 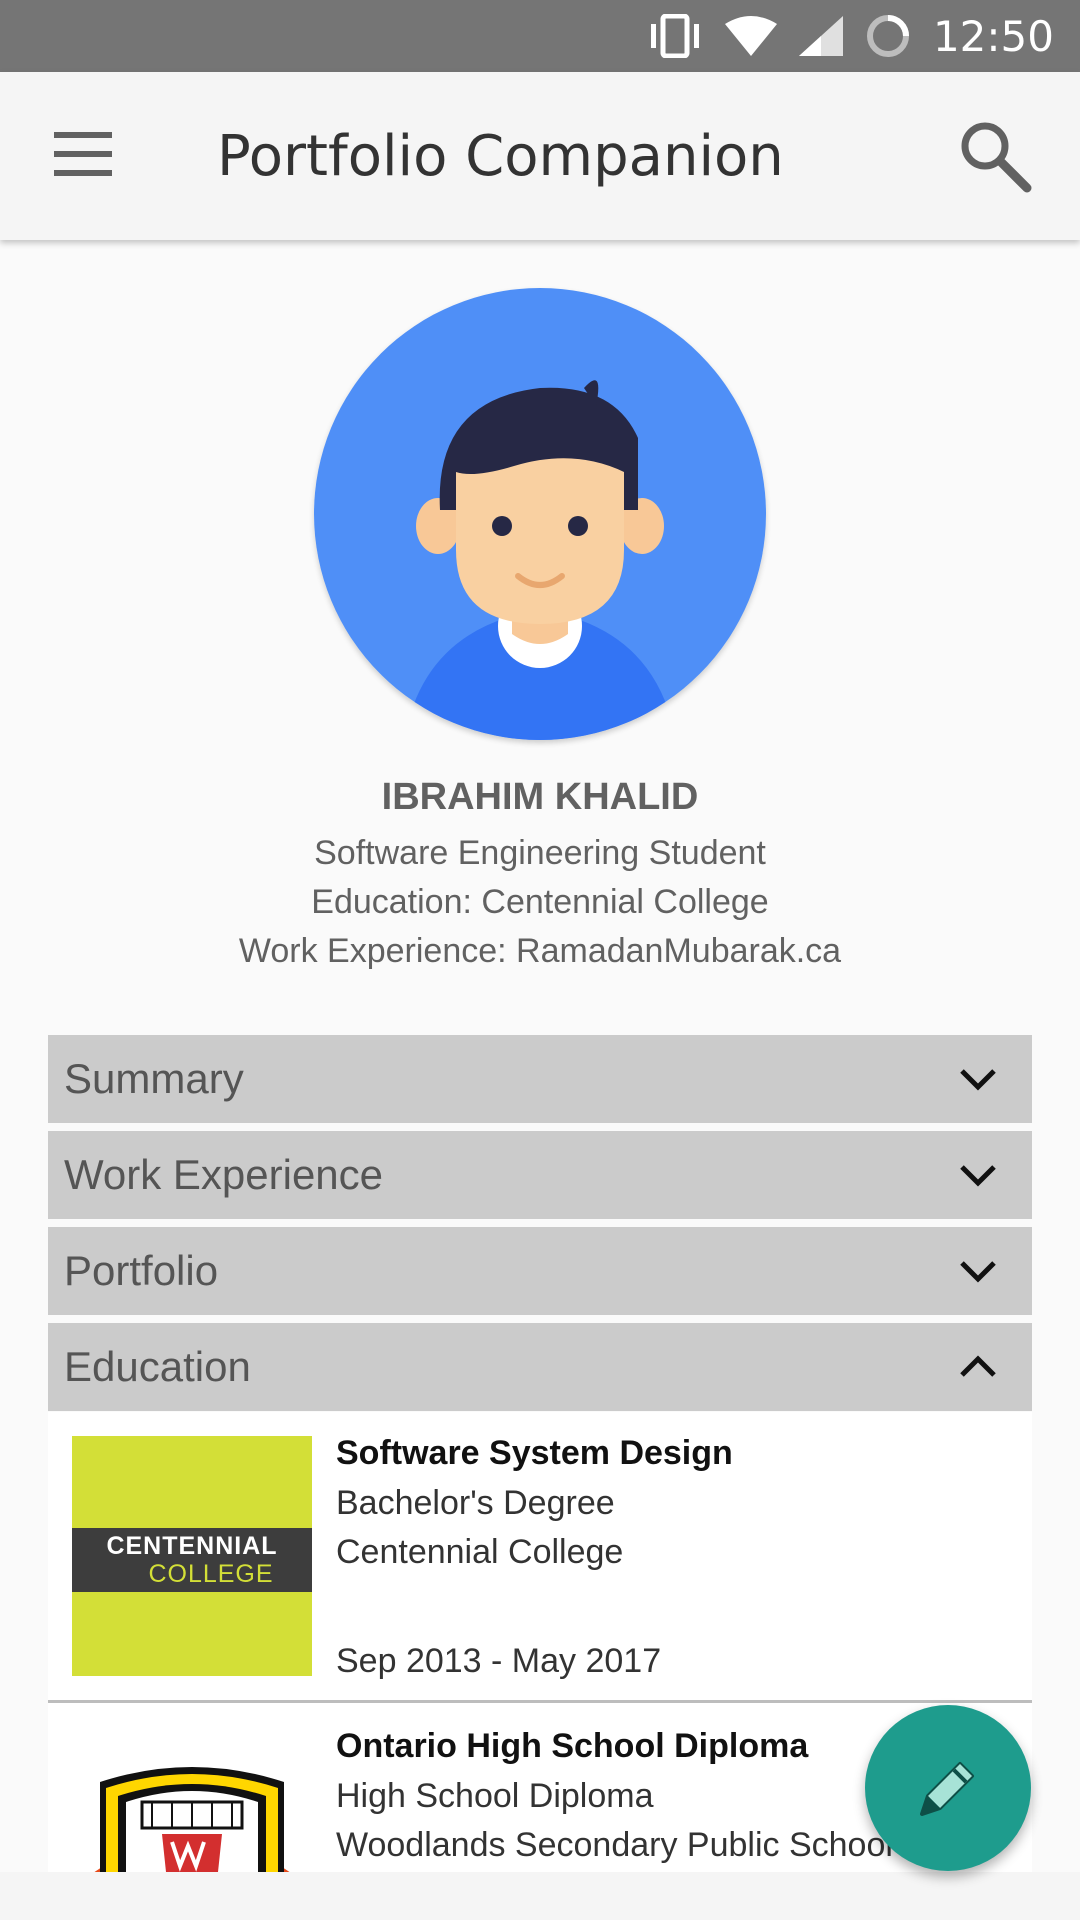 I want to click on menu-button, so click(x=83, y=154).